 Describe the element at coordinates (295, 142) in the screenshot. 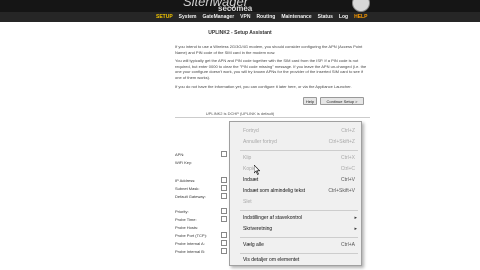

I see `menu-item-redo: Annuller fortryd Ctrl+Skift+Z` at that location.